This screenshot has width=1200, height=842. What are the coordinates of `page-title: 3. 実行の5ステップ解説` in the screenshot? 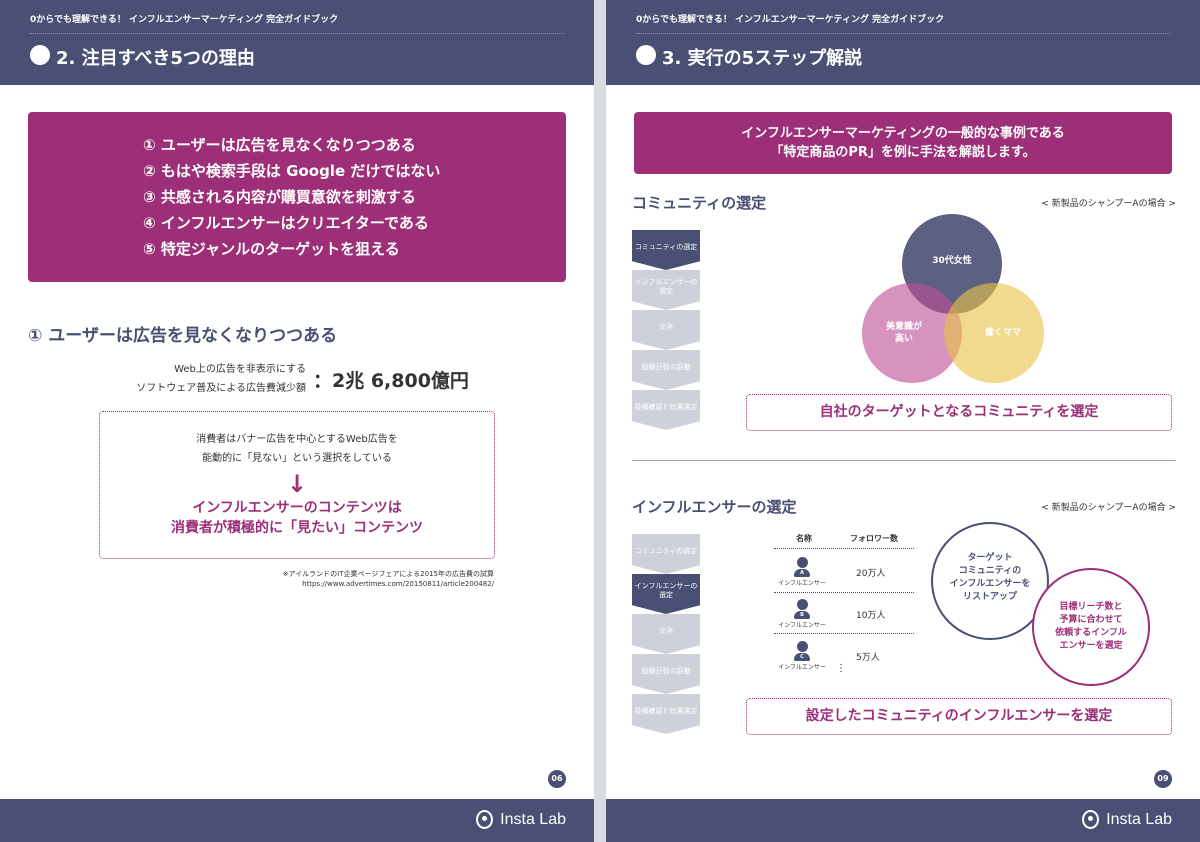 It's located at (762, 58).